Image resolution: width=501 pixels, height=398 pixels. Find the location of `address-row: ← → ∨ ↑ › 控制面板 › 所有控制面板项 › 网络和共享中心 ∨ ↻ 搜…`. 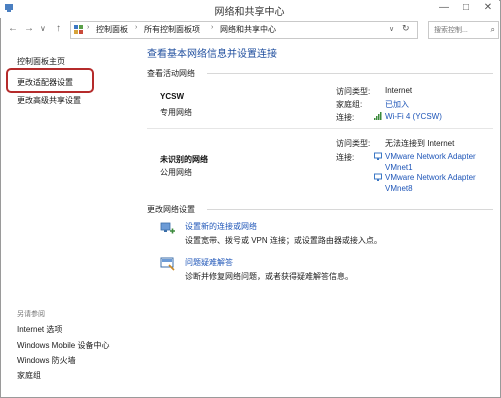

address-row: ← → ∨ ↑ › 控制面板 › 所有控制面板项 › 网络和共享中心 ∨ ↻ 搜… is located at coordinates (249, 30).